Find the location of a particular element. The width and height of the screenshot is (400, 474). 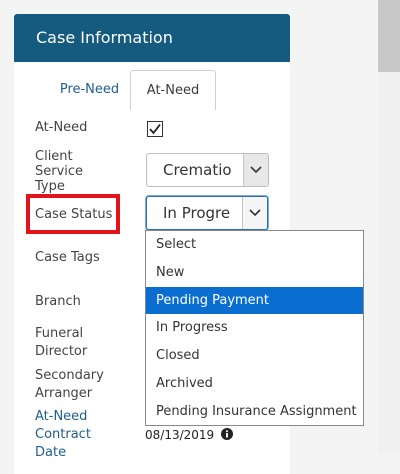

branch-label: Branch is located at coordinates (58, 301).